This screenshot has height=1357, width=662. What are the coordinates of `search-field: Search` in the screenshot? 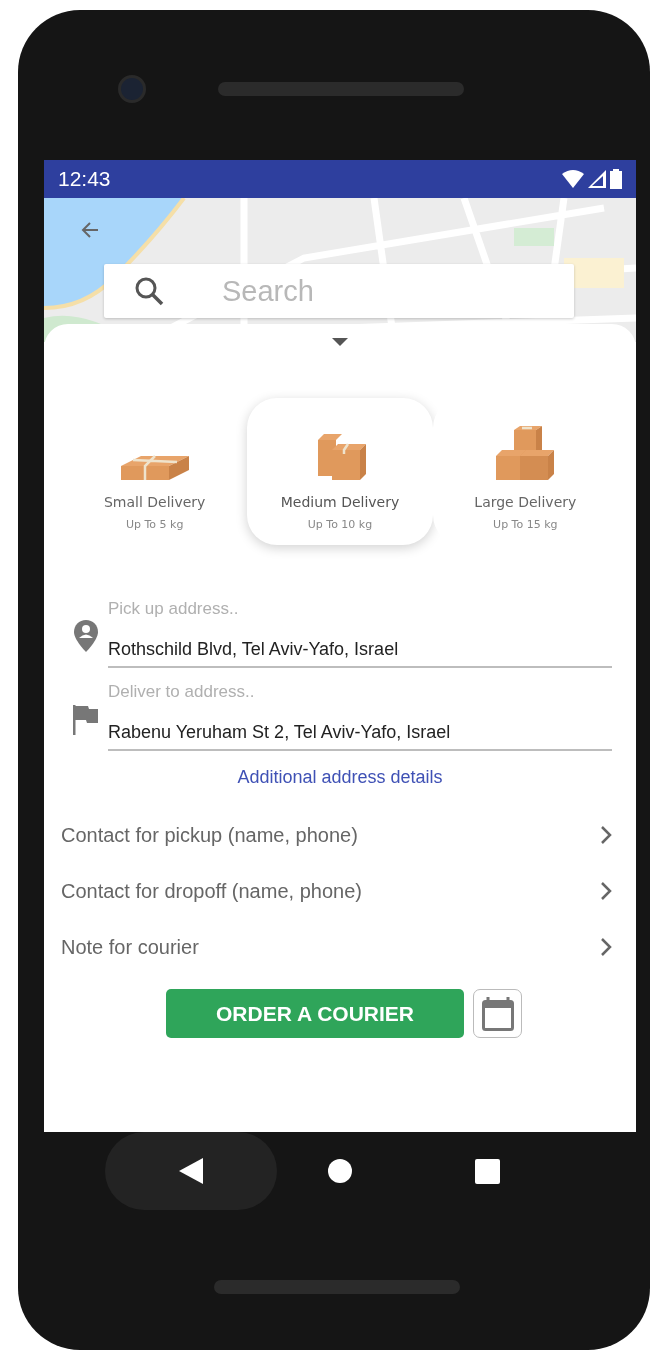 It's located at (339, 291).